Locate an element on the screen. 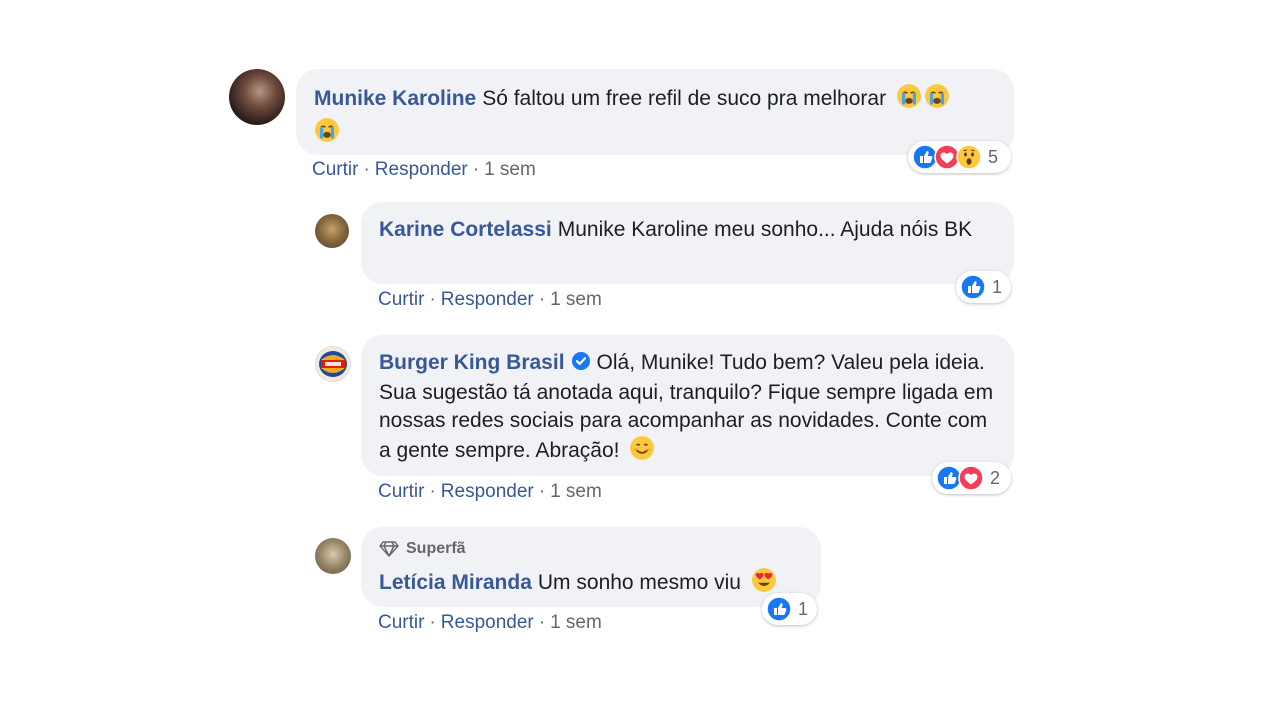 Image resolution: width=1280 pixels, height=720 pixels. diamond-icon is located at coordinates (389, 549).